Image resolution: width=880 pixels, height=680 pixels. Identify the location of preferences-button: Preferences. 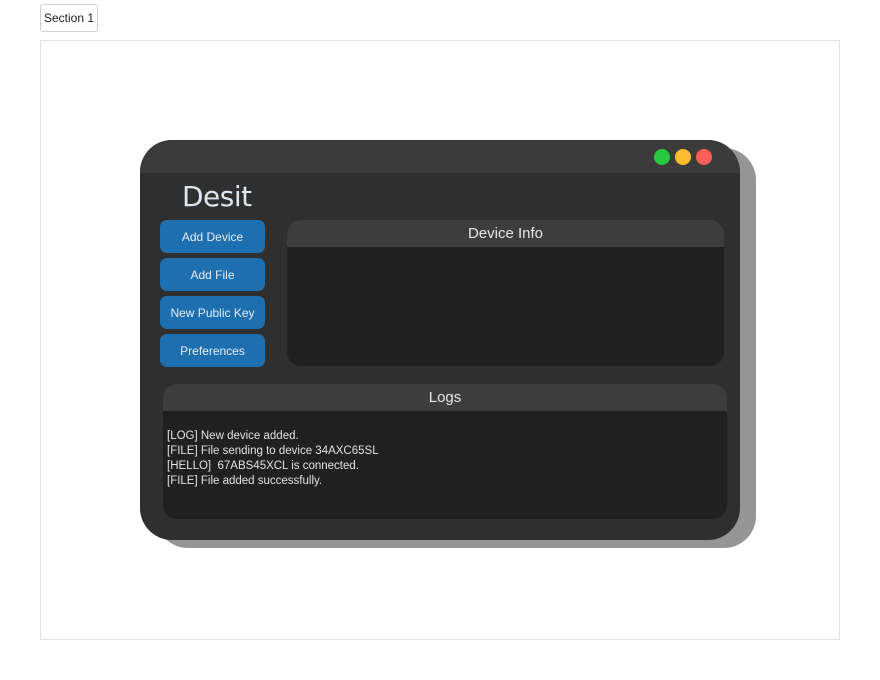
(212, 350).